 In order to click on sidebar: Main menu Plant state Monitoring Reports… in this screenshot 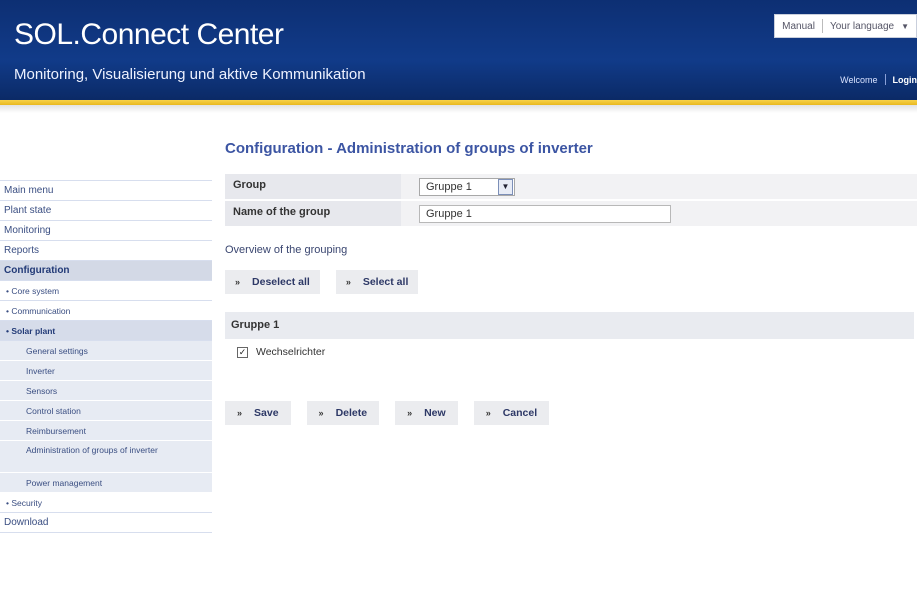, I will do `click(106, 356)`.